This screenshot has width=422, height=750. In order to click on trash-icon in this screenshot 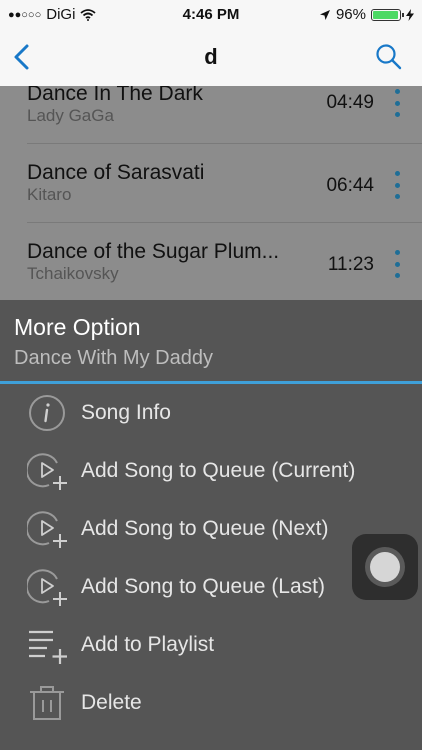, I will do `click(47, 703)`.